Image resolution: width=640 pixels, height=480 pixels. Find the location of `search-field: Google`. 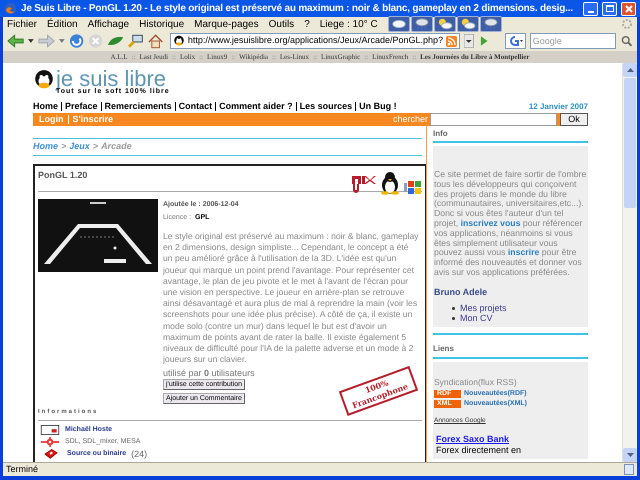

search-field: Google is located at coordinates (573, 41).